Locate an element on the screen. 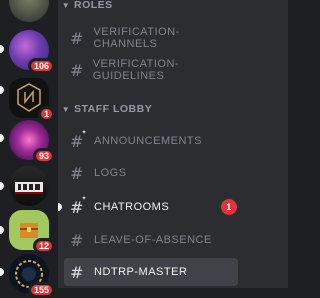 The width and height of the screenshot is (320, 298). mention-badge: 93 is located at coordinates (43, 156).